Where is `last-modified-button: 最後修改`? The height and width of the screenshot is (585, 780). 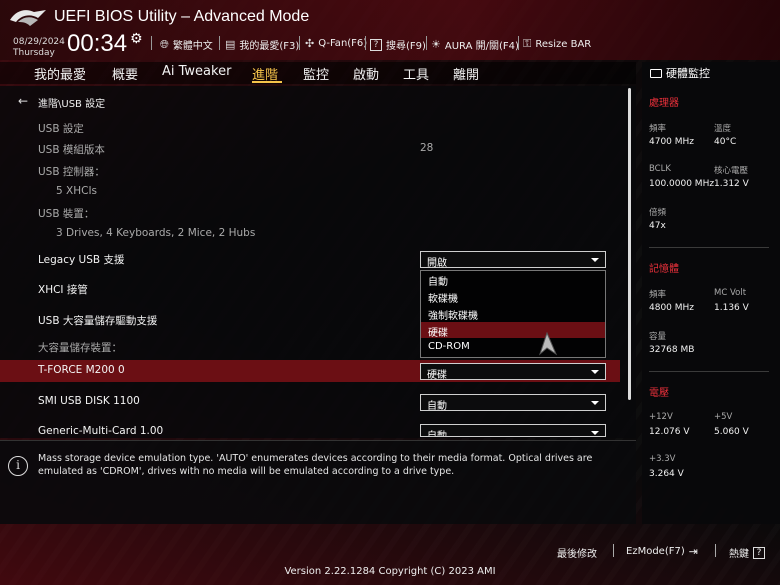
last-modified-button: 最後修改 is located at coordinates (577, 552).